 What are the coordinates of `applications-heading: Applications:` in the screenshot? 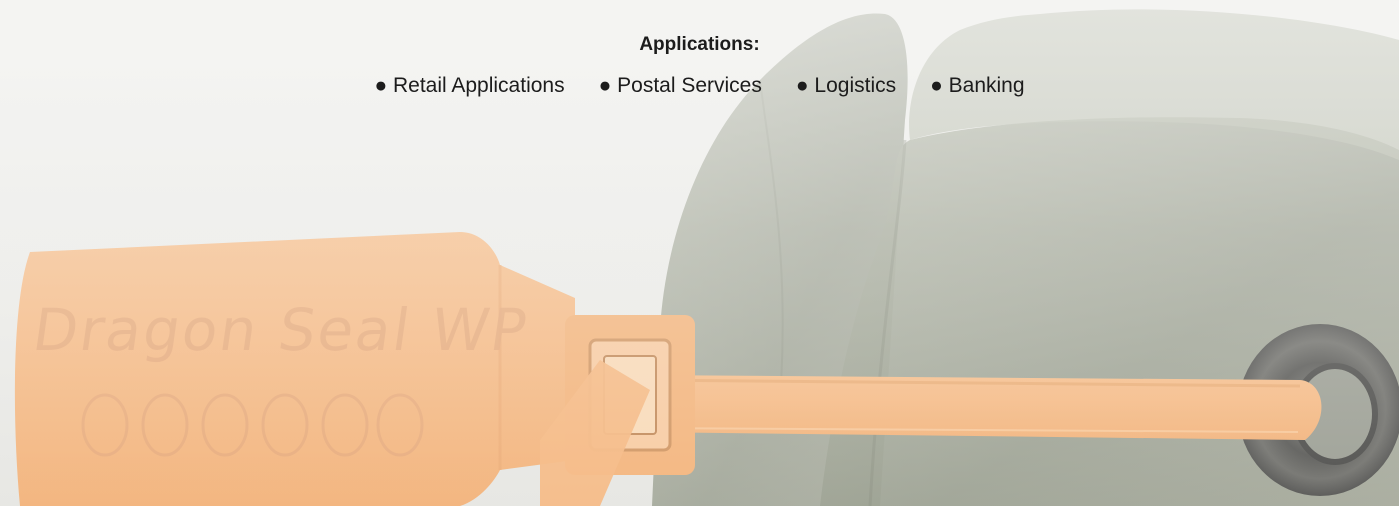 It's located at (699, 44).